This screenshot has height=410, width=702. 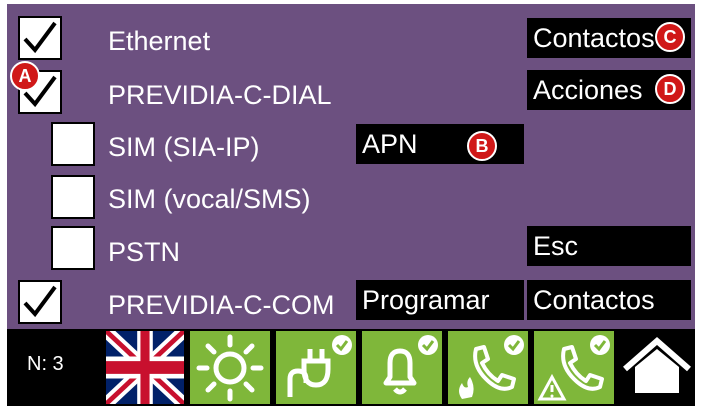 I want to click on previdia-c-com-label: PREVIDIA-C-COM, so click(x=221, y=305).